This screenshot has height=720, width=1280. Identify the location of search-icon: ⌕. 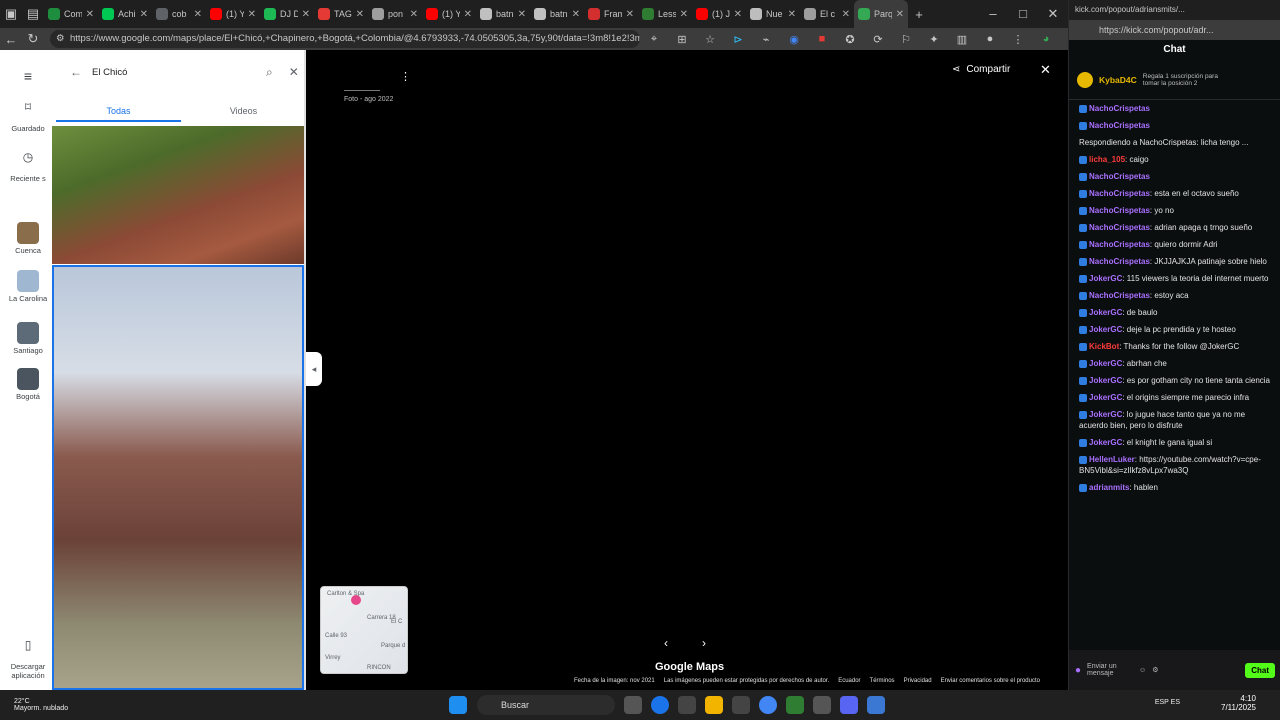
(269, 72).